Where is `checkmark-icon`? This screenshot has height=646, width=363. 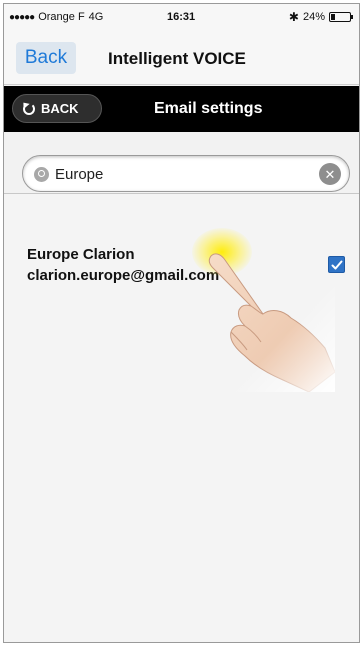 checkmark-icon is located at coordinates (336, 264).